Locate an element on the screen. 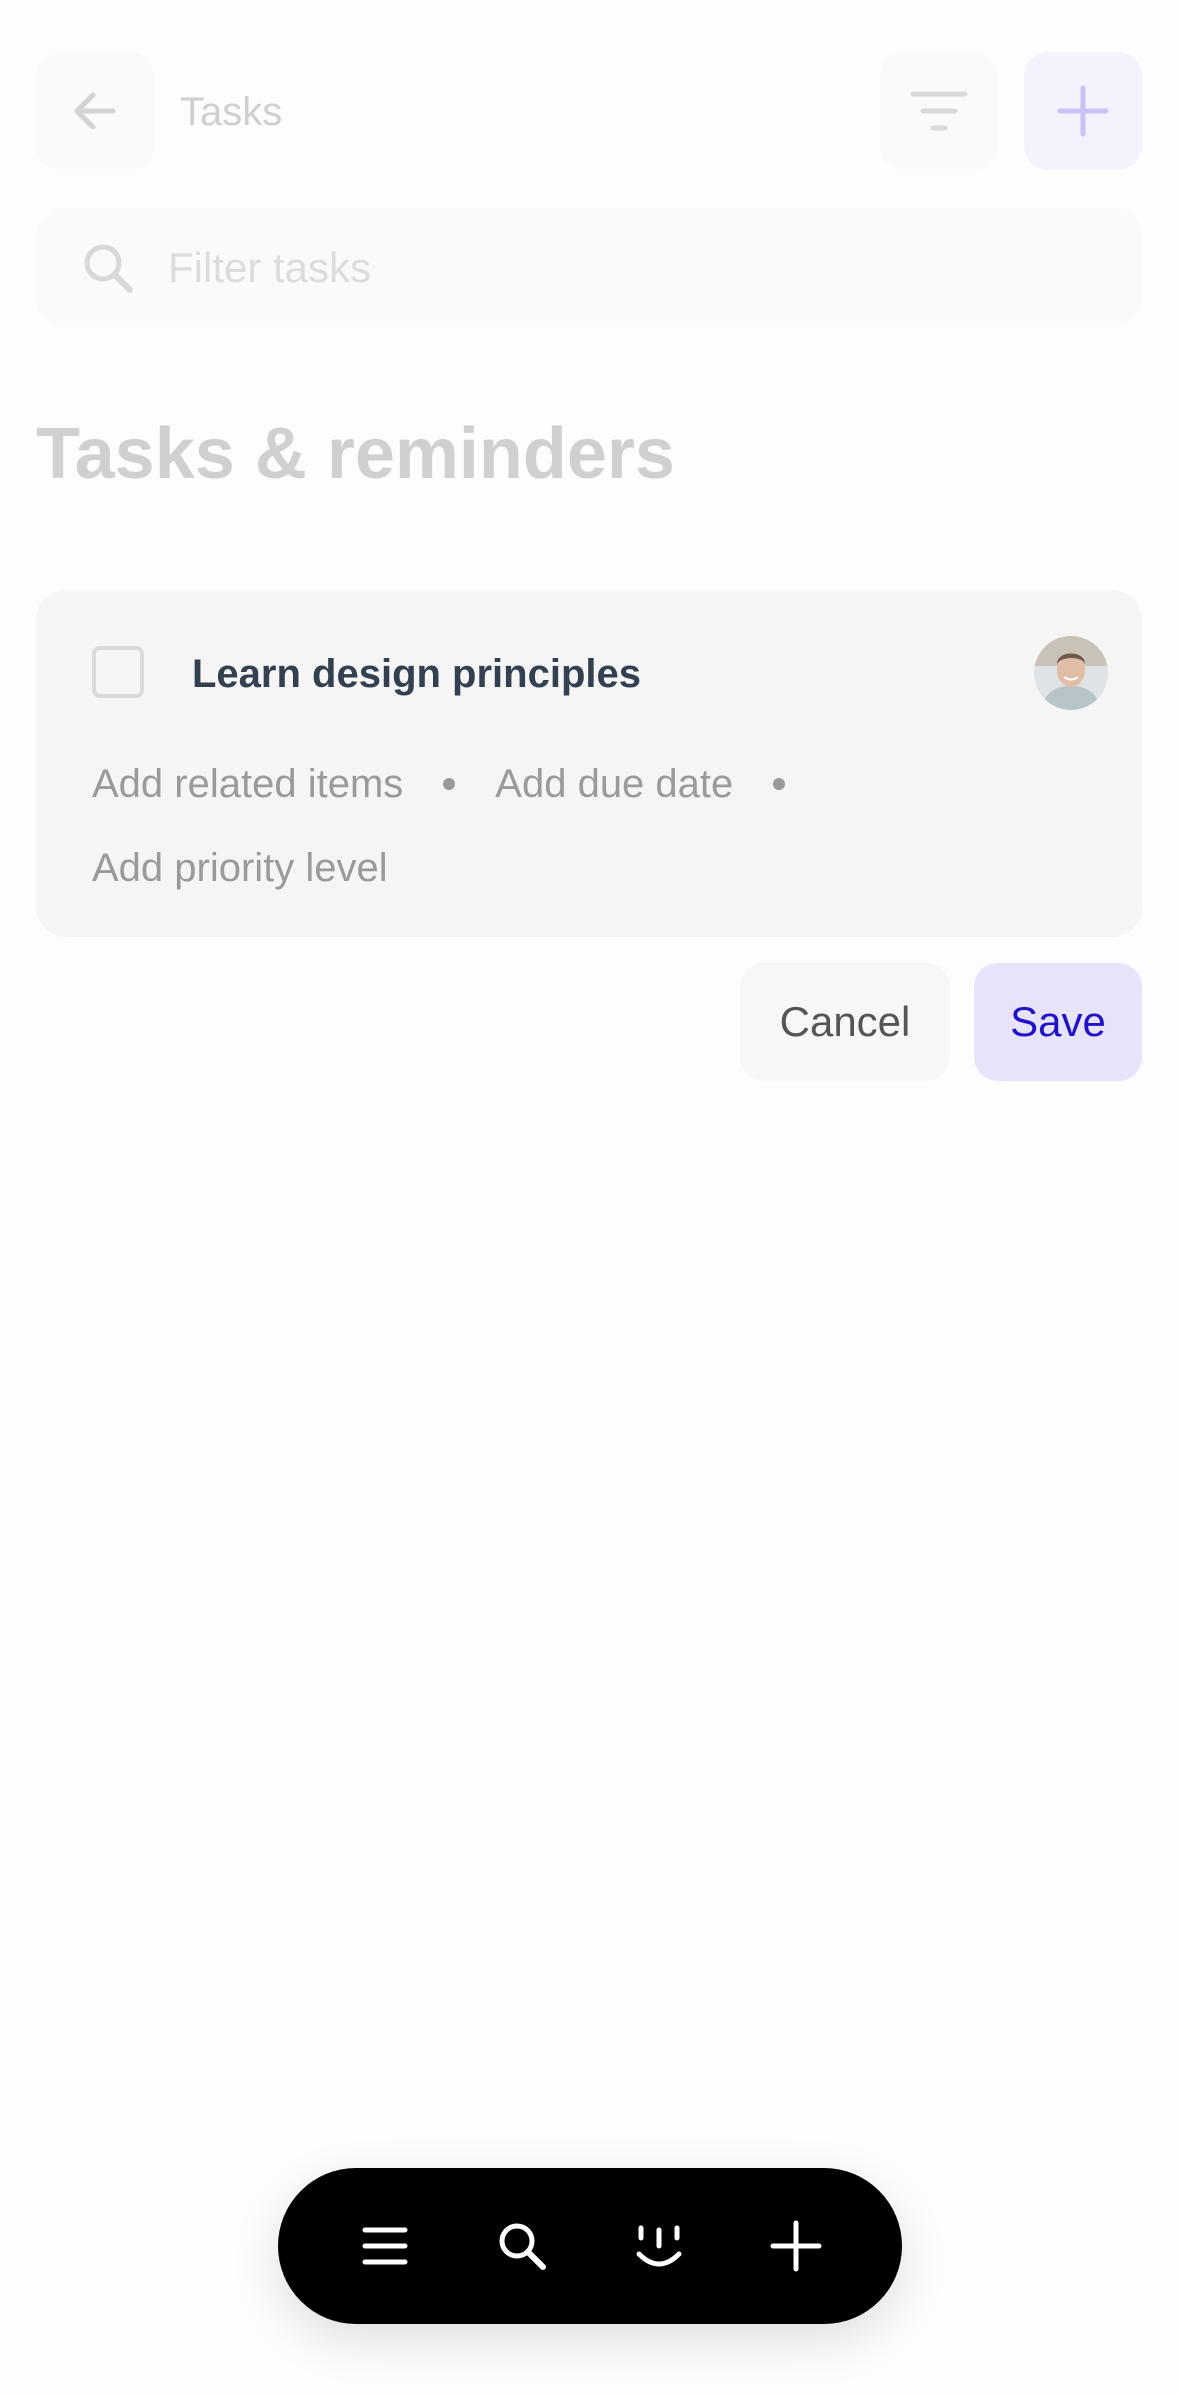 This screenshot has width=1179, height=2396. page-title: Tasks is located at coordinates (231, 112).